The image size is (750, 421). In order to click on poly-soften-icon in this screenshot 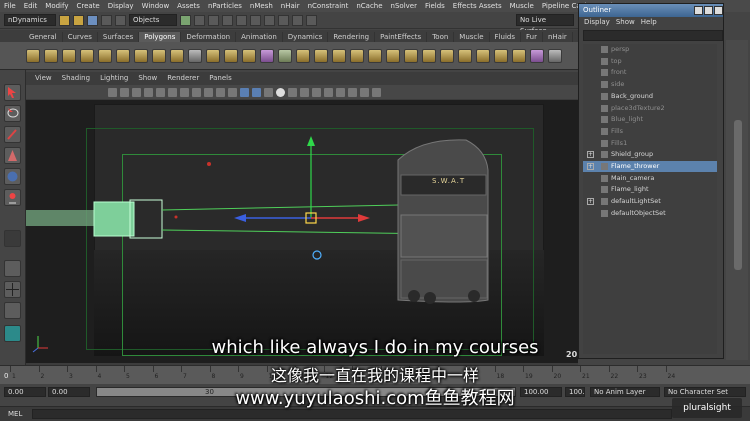, I will do `click(411, 55)`.